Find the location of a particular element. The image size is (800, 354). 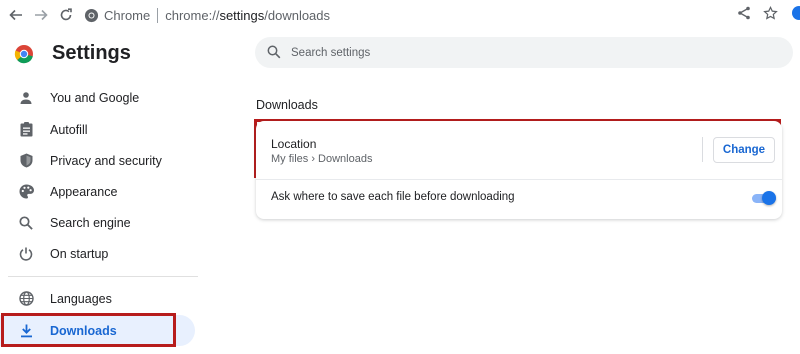

shield-icon is located at coordinates (26, 161).